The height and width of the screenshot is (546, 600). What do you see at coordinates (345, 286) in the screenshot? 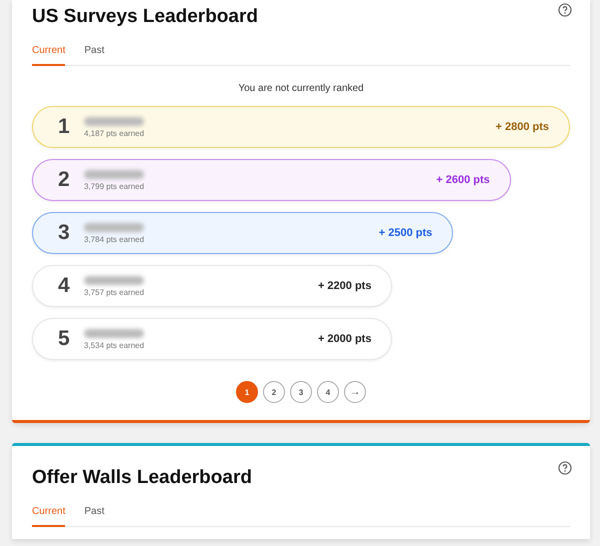
I see `prize-points: + 2200 pts` at bounding box center [345, 286].